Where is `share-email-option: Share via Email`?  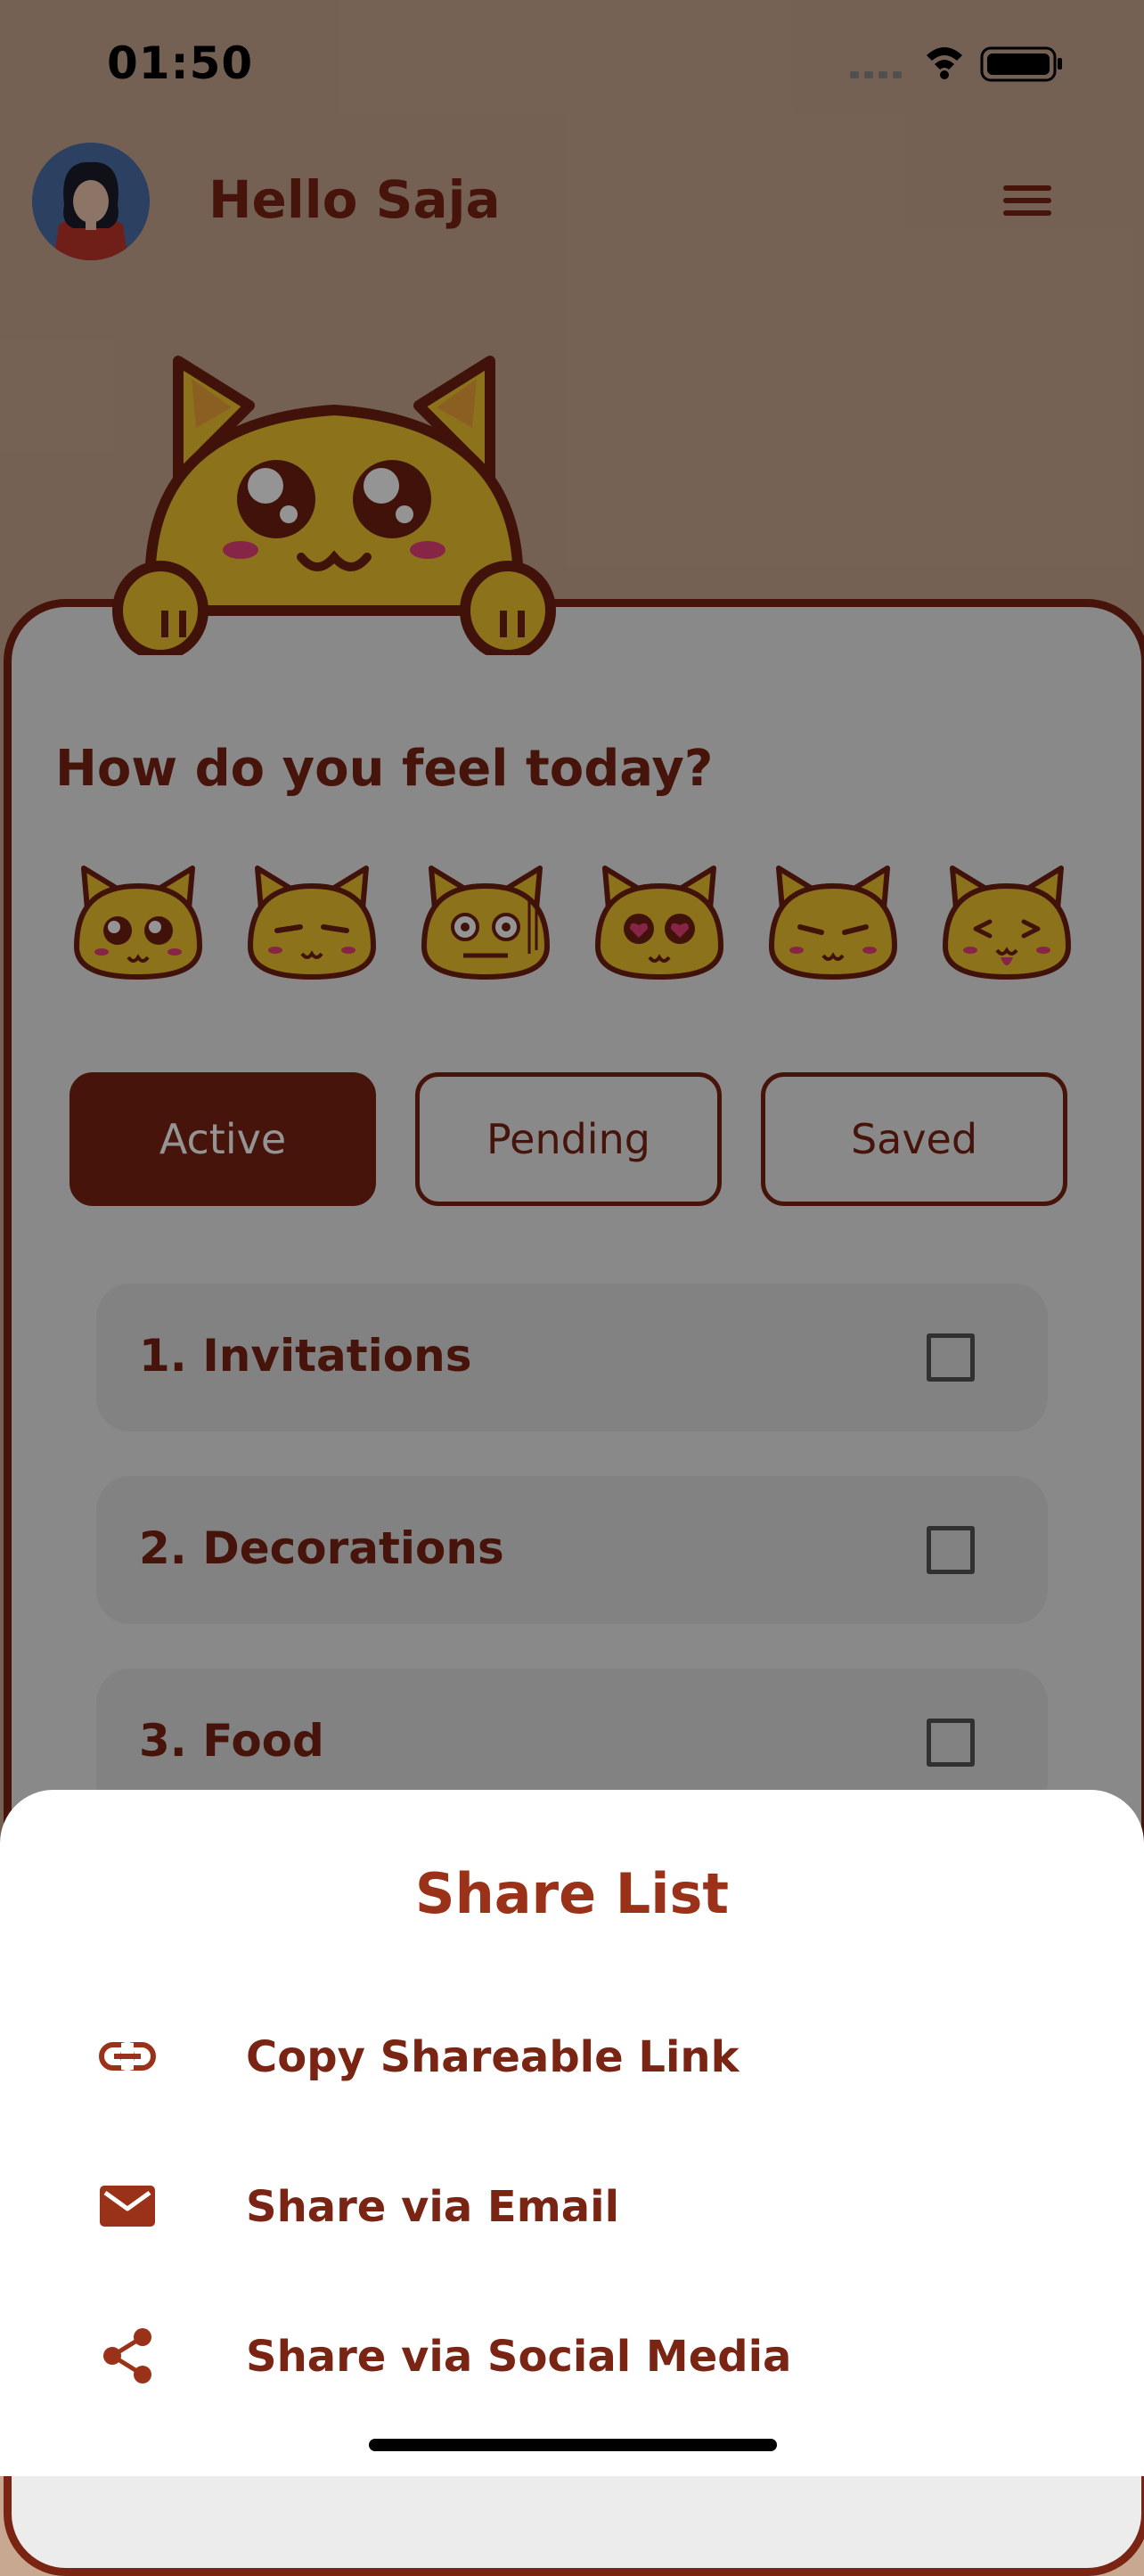
share-email-option: Share via Email is located at coordinates (572, 2206).